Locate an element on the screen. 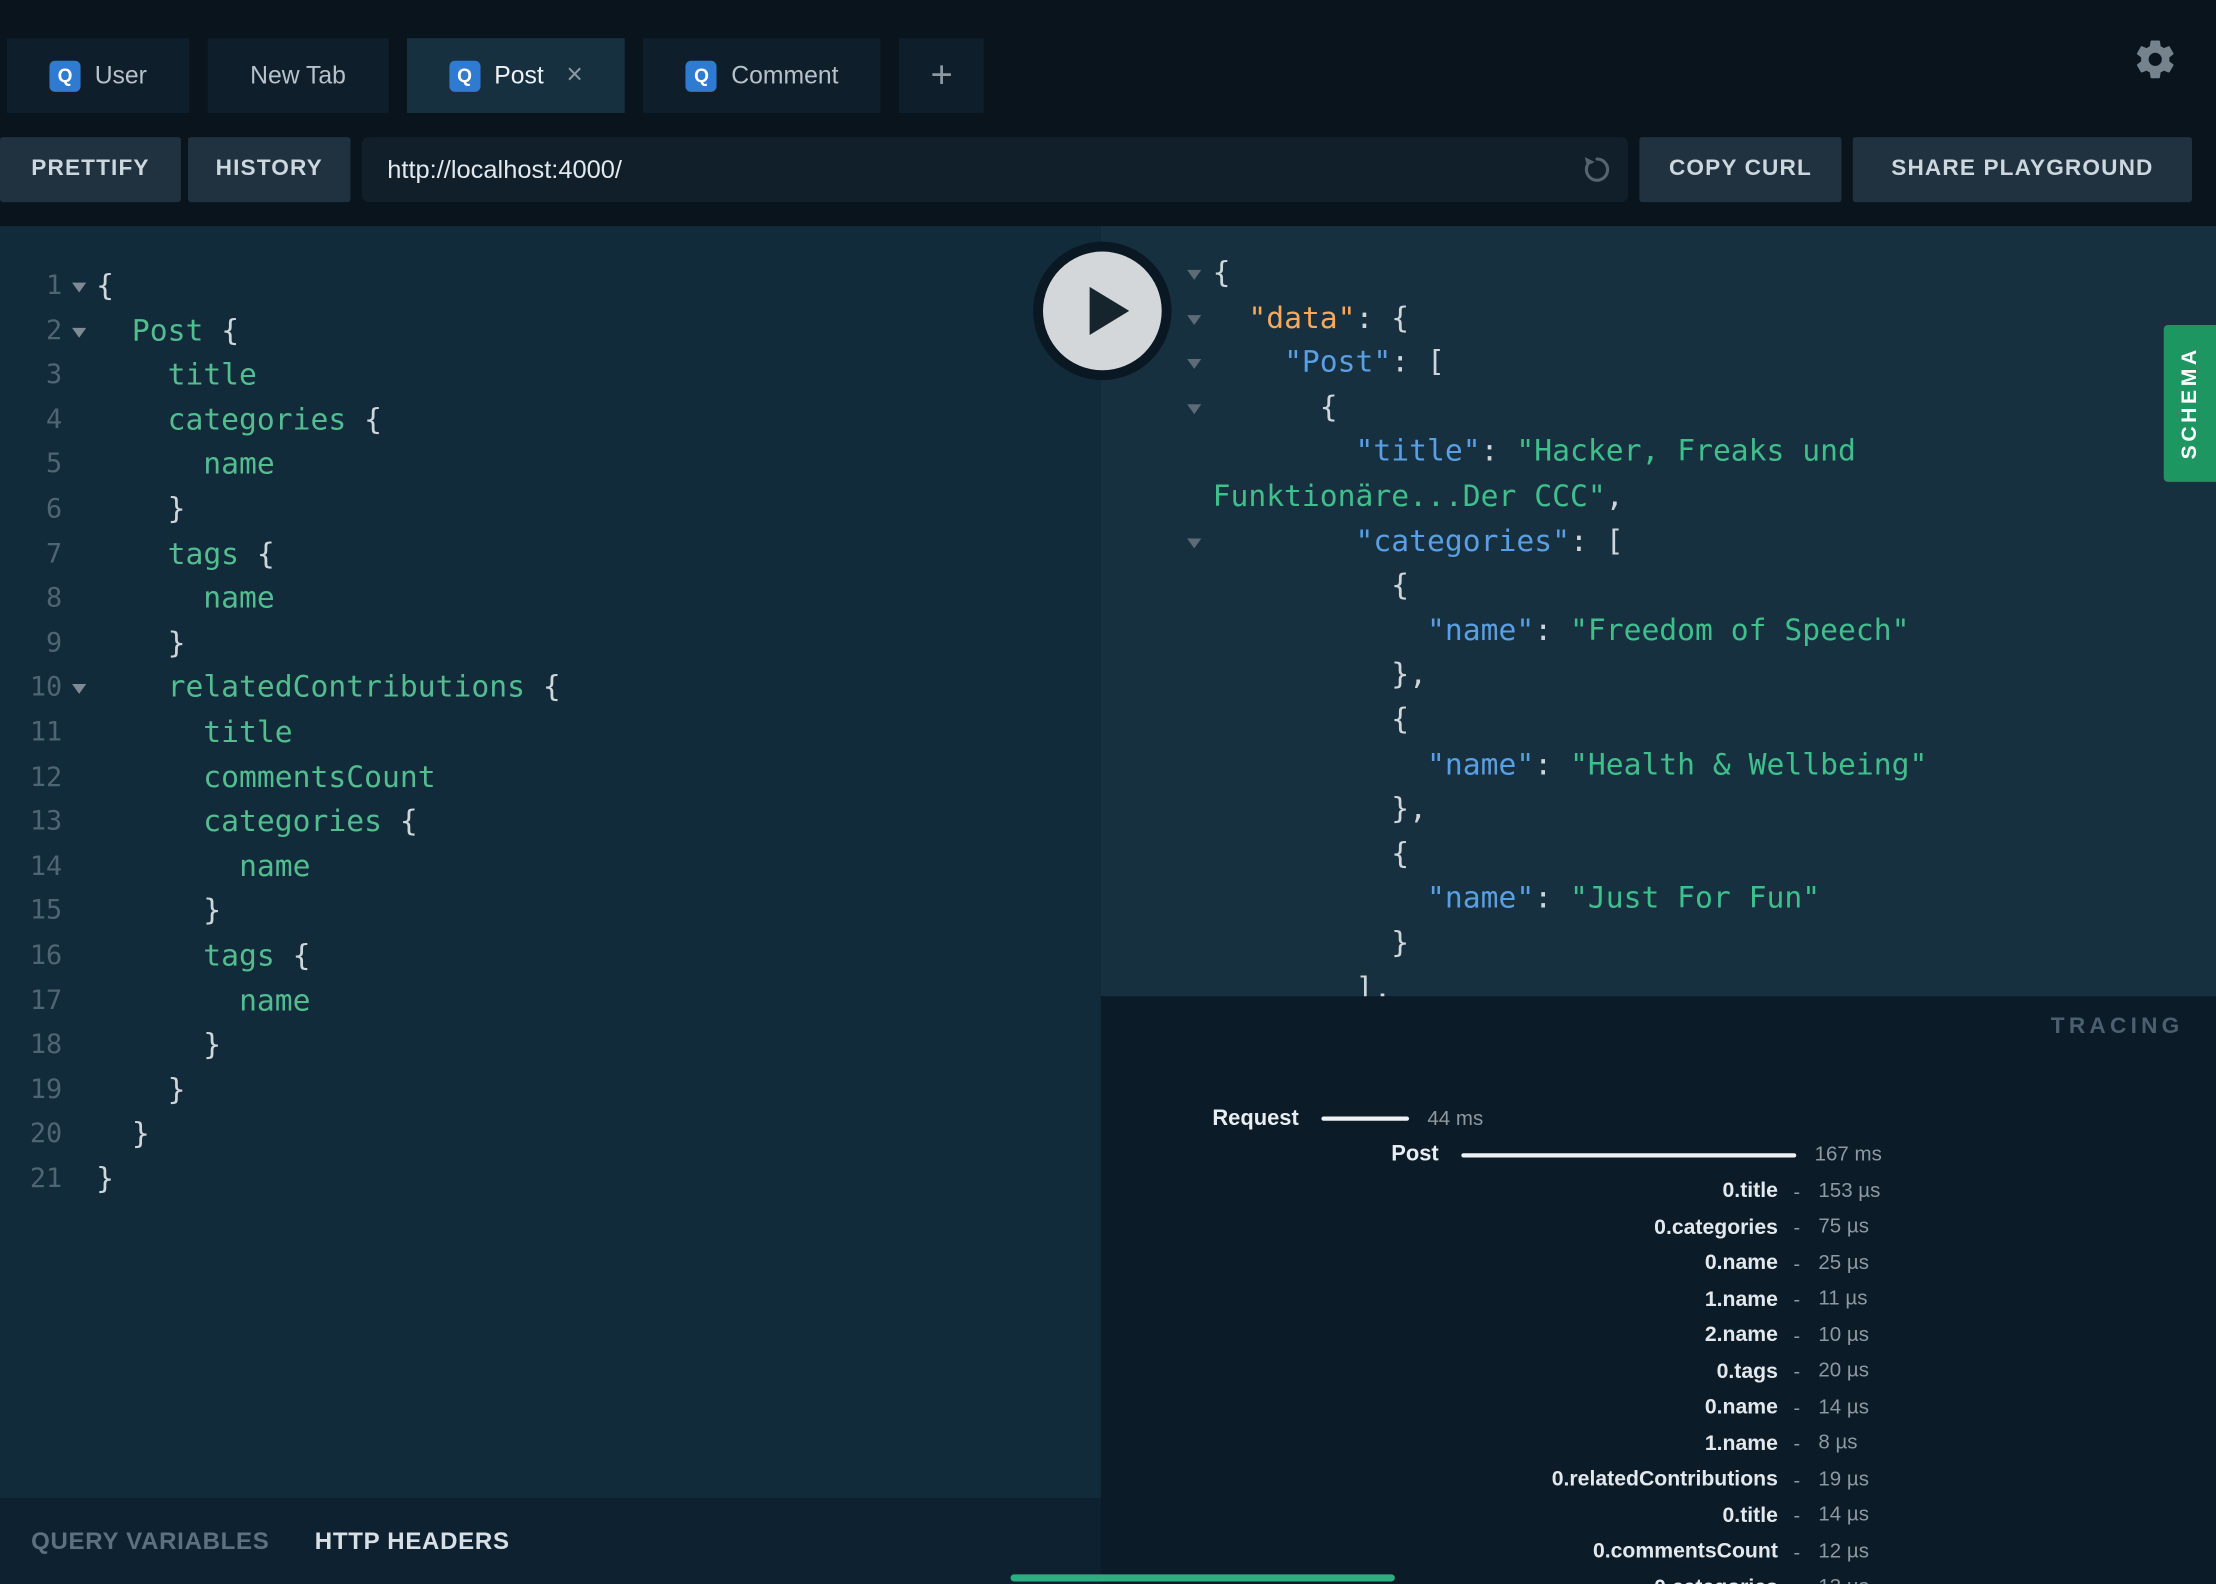 This screenshot has height=1584, width=2216. code-text: } is located at coordinates (141, 643).